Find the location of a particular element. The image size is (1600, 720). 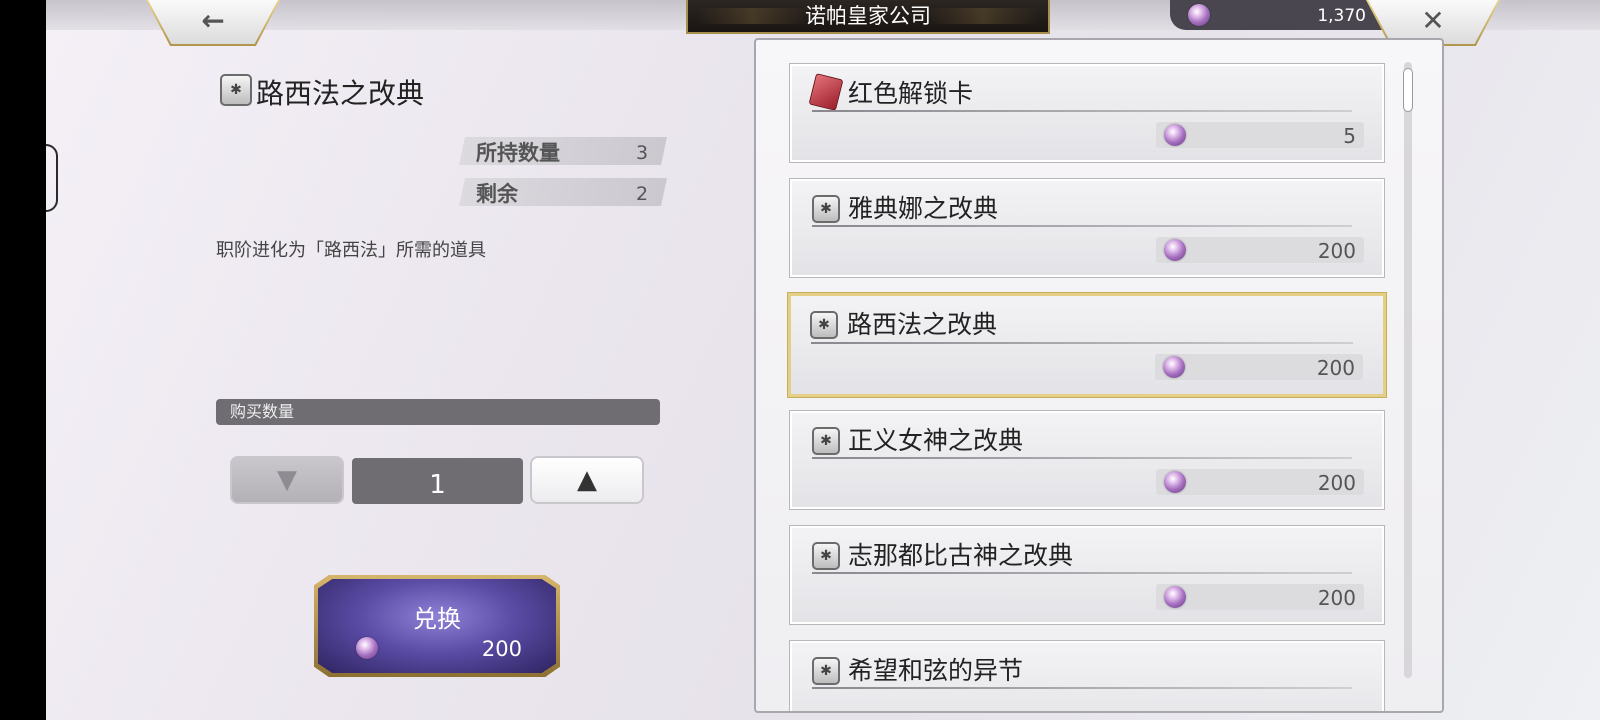

increment-button: ▲ is located at coordinates (587, 480).